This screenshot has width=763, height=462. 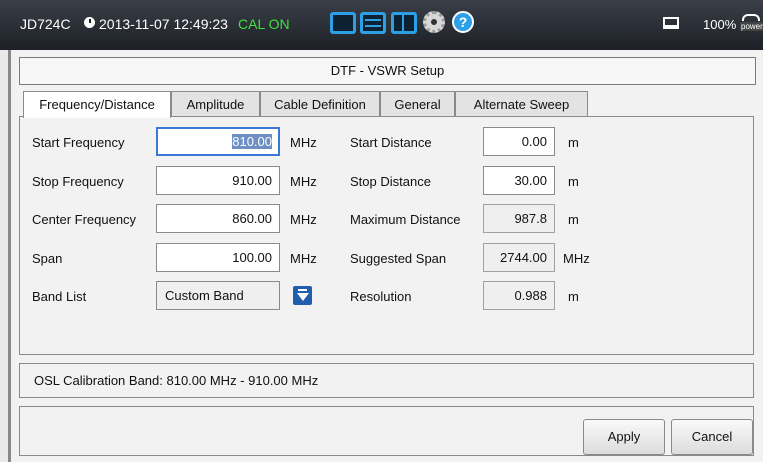 What do you see at coordinates (218, 218) in the screenshot?
I see `center-frequency-input: 860.00` at bounding box center [218, 218].